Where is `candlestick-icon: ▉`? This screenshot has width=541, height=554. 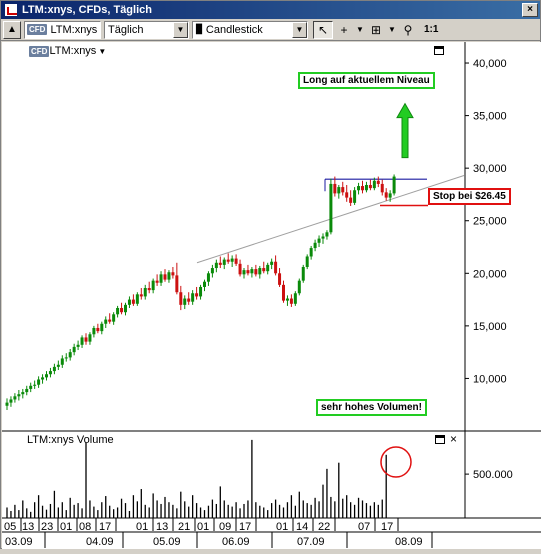
candlestick-icon: ▉ is located at coordinates (199, 29).